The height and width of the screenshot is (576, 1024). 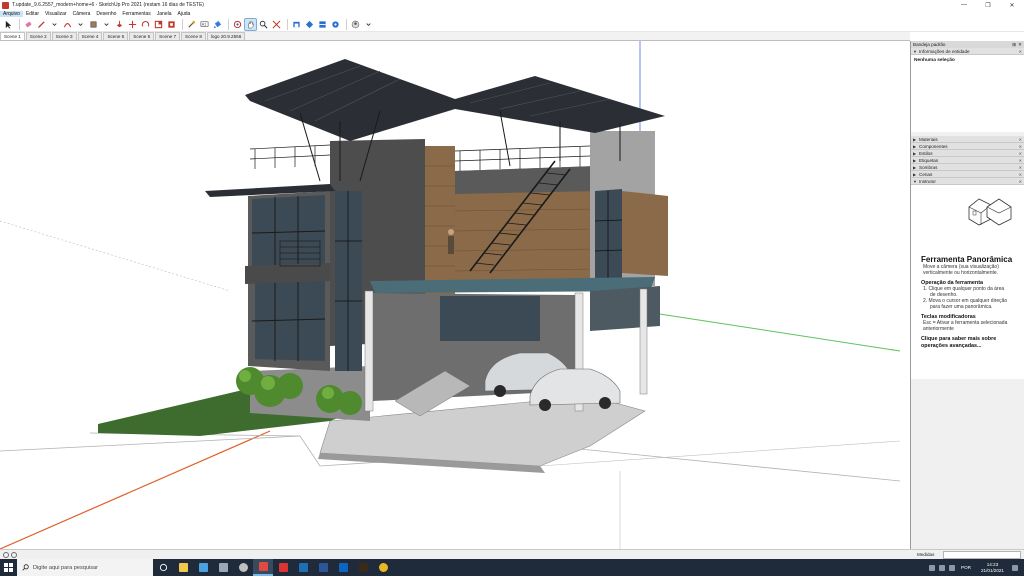 What do you see at coordinates (263, 567) in the screenshot?
I see `taskbar-app-sketchup` at bounding box center [263, 567].